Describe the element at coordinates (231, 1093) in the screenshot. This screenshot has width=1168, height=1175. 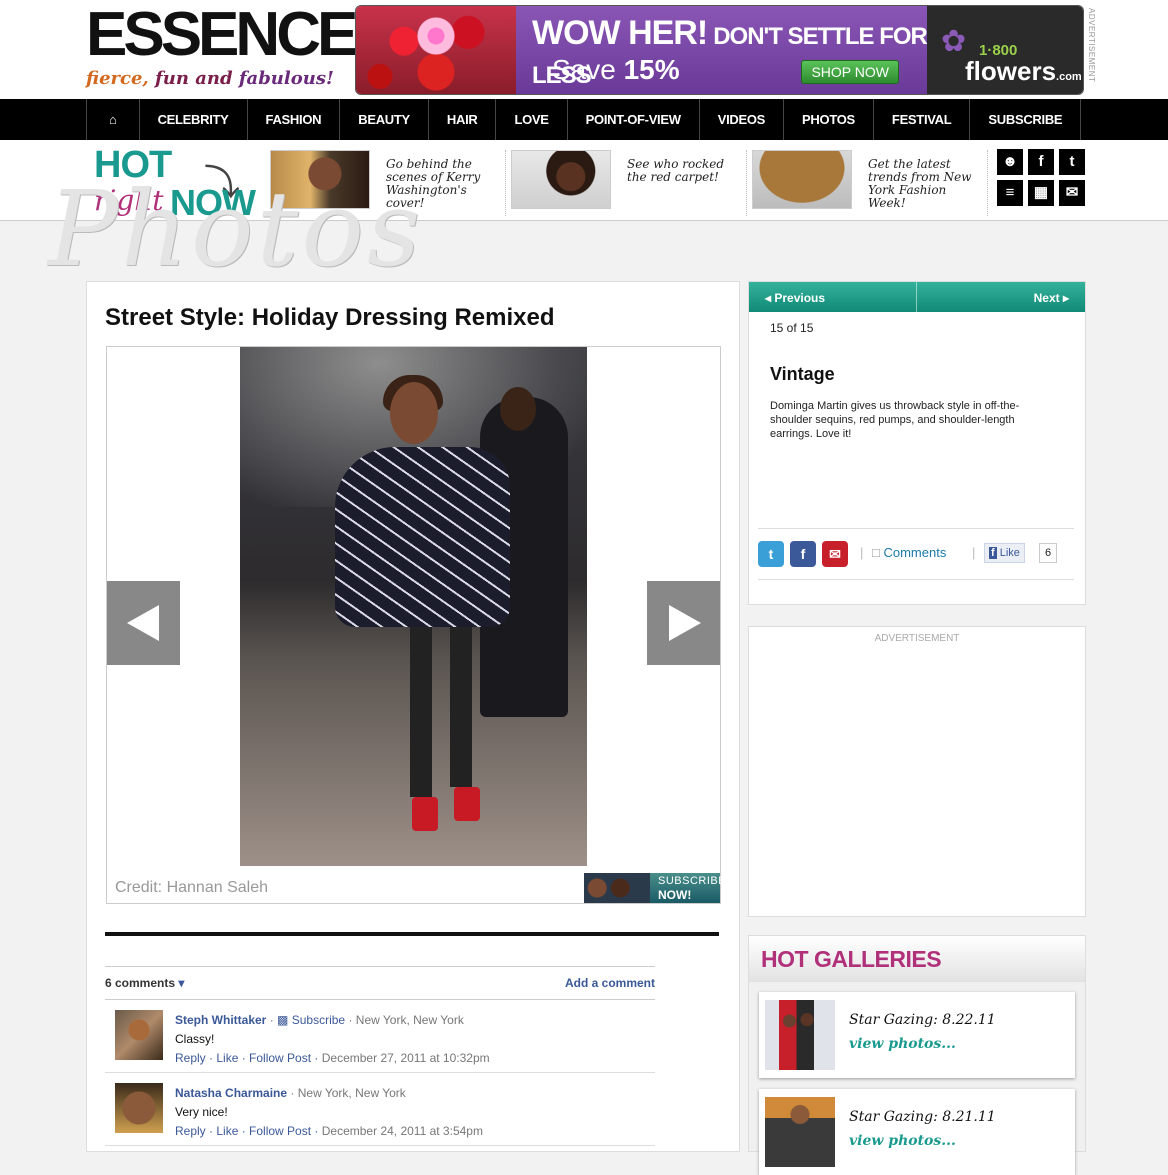
I see `comment-author: Natasha Charmaine` at that location.